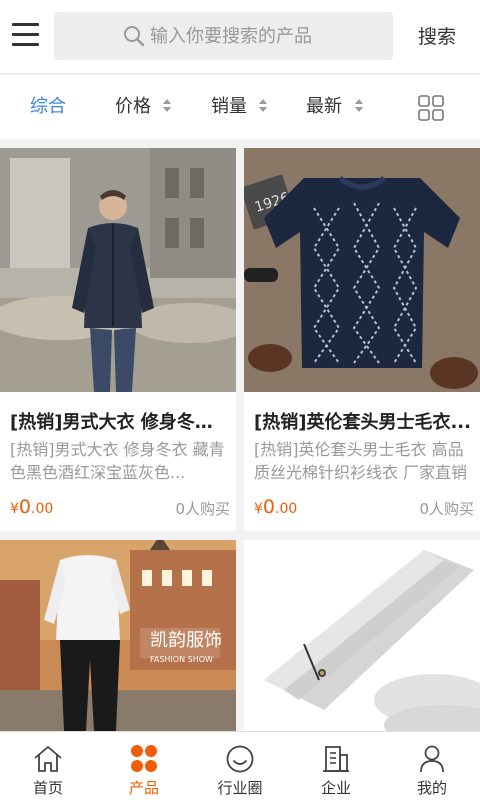  Describe the element at coordinates (144, 758) in the screenshot. I see `products-icon` at that location.